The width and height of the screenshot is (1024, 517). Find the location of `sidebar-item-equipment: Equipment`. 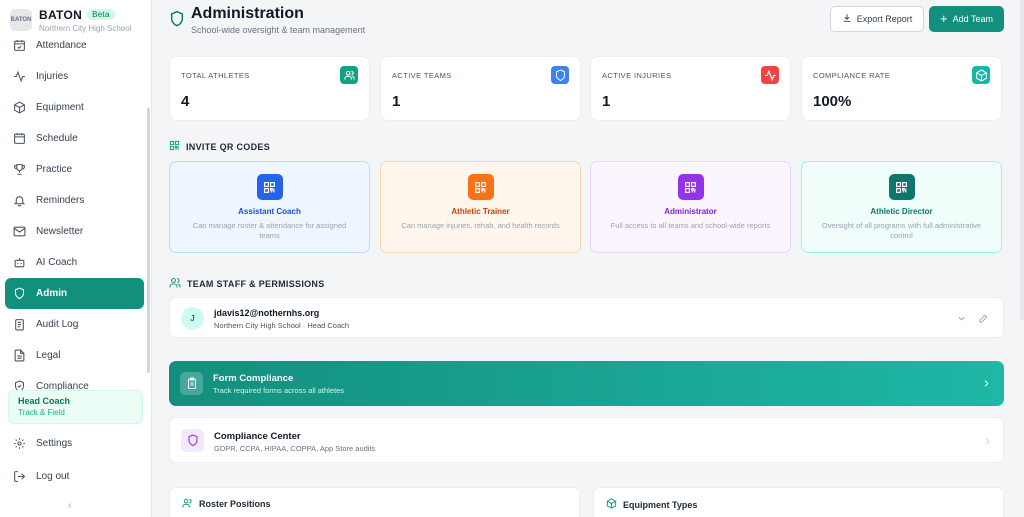

sidebar-item-equipment: Equipment is located at coordinates (74, 107).